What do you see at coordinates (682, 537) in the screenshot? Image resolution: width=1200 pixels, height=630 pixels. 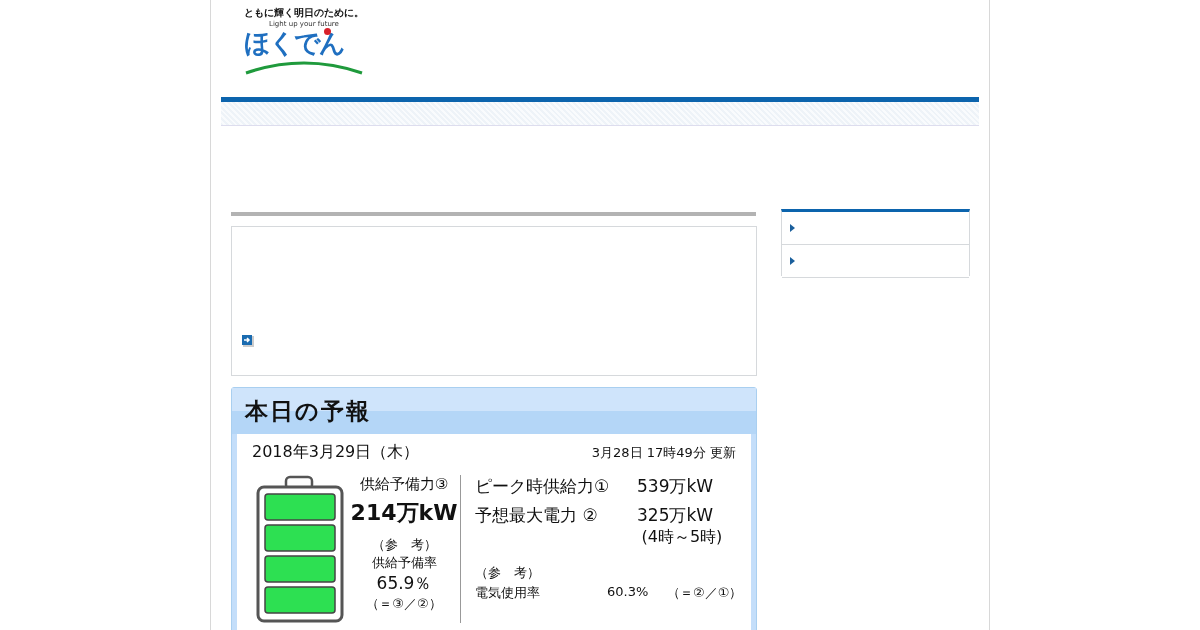 I see `time-range: (4時～5時)` at bounding box center [682, 537].